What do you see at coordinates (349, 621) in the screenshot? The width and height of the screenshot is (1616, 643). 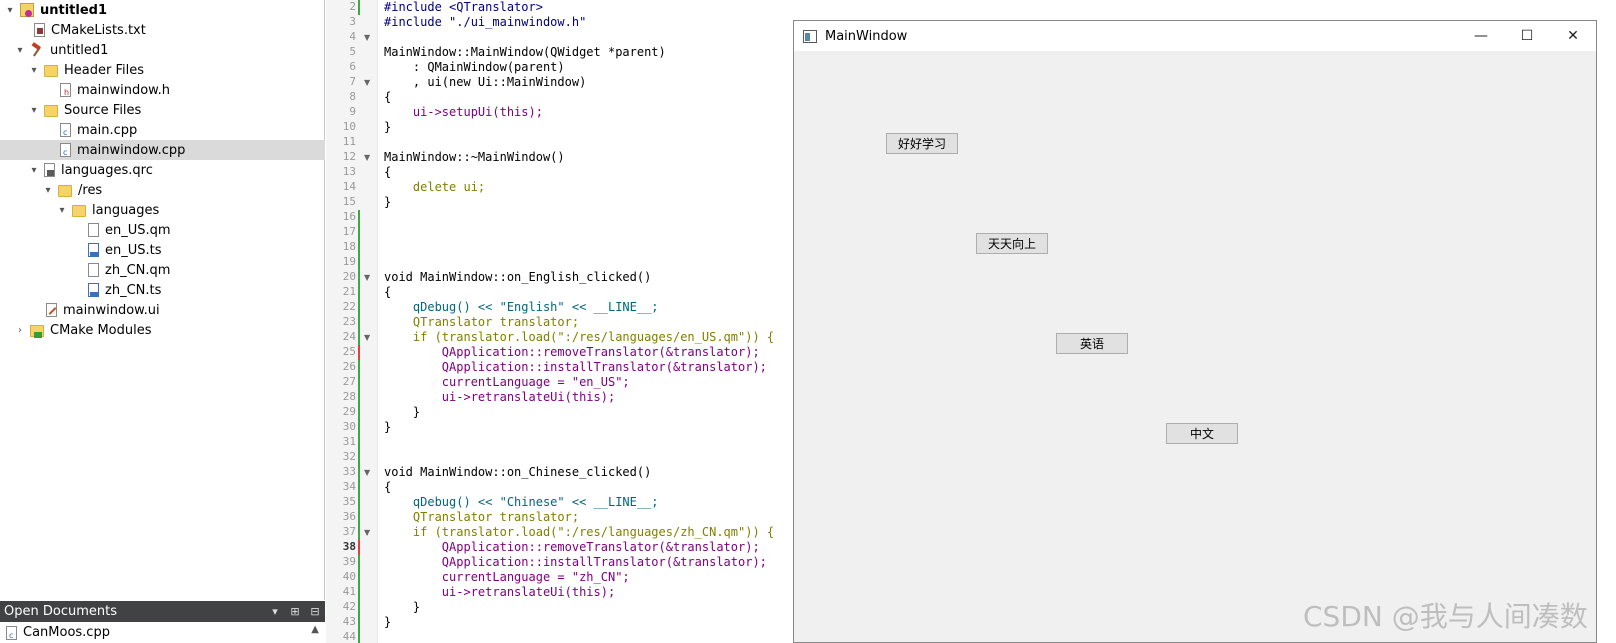 I see `line-number: 43` at bounding box center [349, 621].